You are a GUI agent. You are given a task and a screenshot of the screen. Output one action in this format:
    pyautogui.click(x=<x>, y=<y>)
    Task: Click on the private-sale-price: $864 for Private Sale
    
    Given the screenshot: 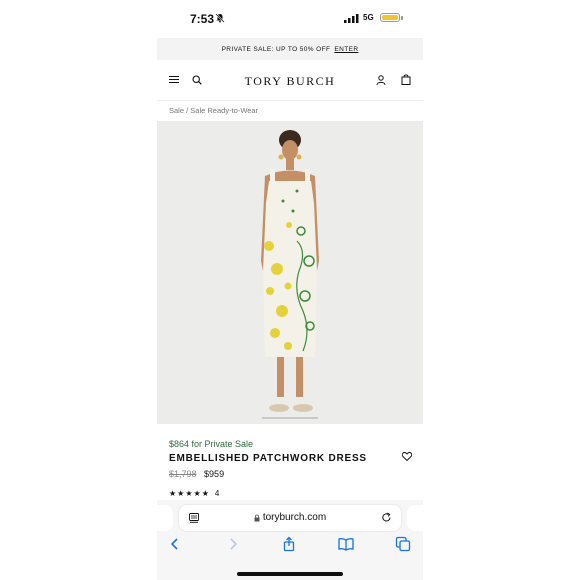 What is the action you would take?
    pyautogui.click(x=211, y=444)
    